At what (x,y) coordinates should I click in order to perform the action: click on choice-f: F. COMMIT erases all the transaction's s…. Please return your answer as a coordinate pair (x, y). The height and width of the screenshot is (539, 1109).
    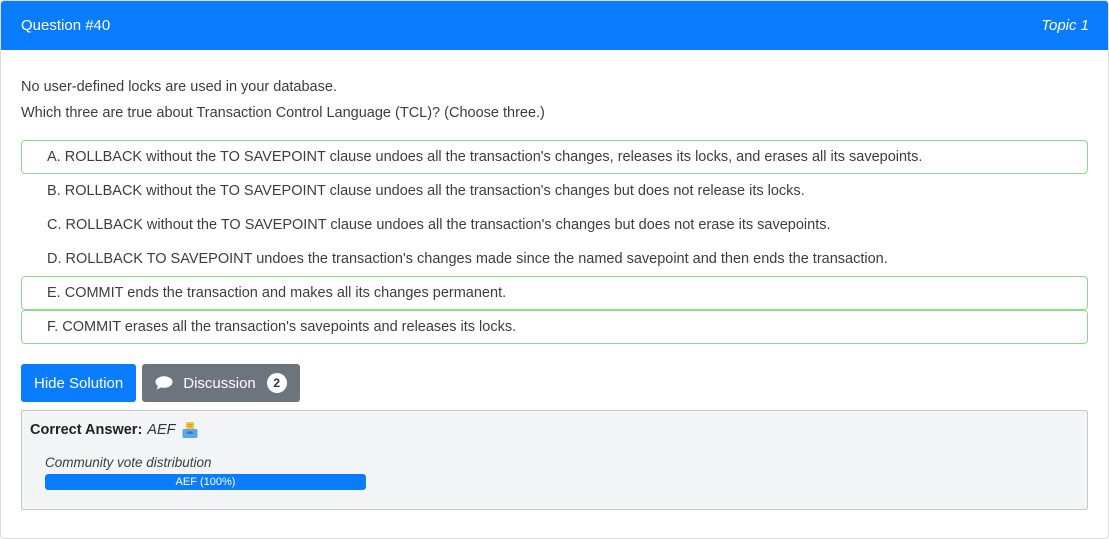
    Looking at the image, I should click on (554, 327).